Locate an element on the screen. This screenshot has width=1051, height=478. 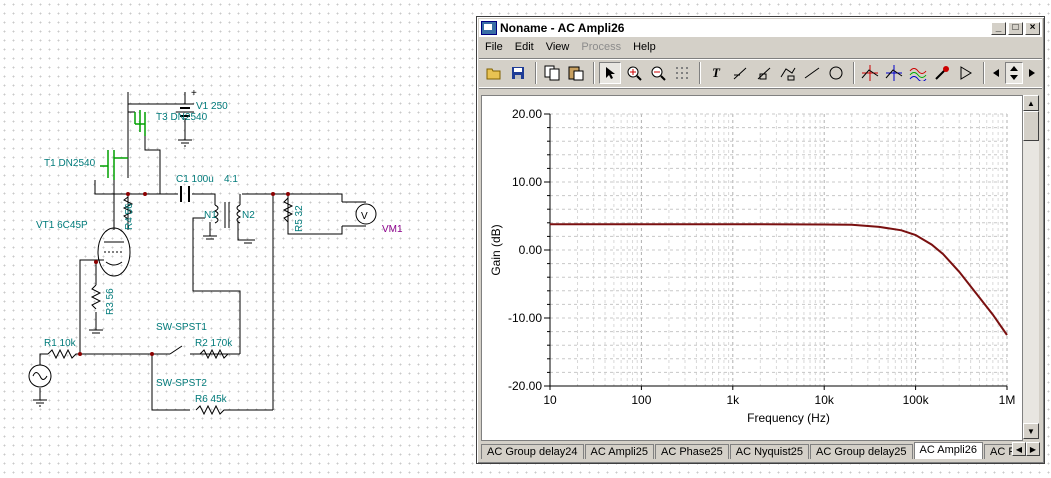
menu-edit: Edit is located at coordinates (524, 47).